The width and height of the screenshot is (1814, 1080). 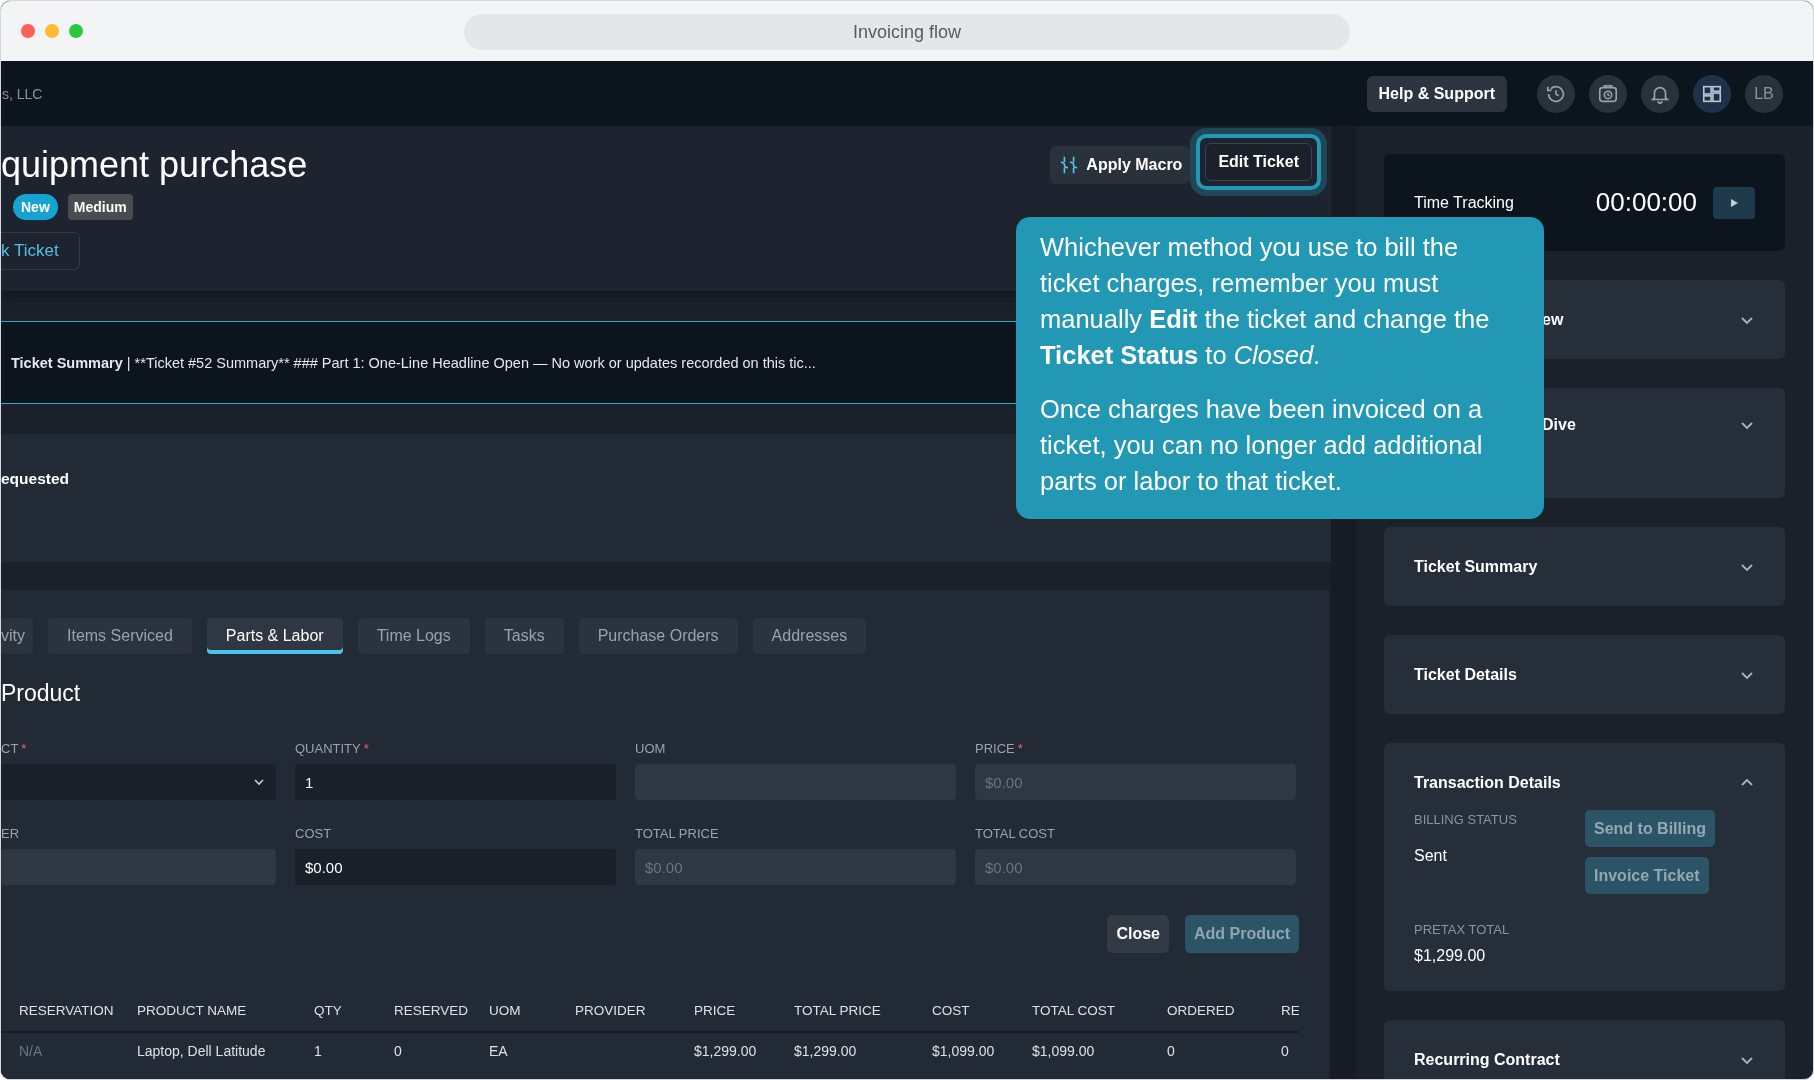 I want to click on field-label: ER, so click(x=11, y=833).